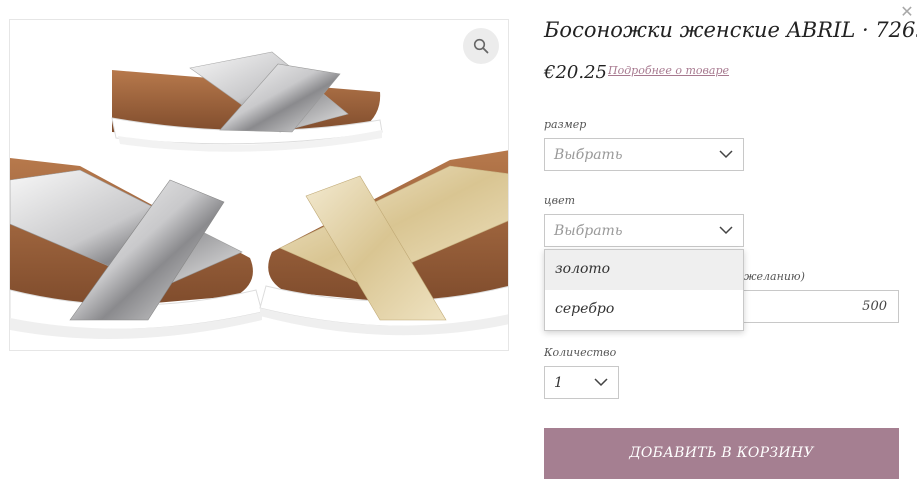 This screenshot has height=493, width=917. What do you see at coordinates (644, 154) in the screenshot?
I see `size-select: Выбрать` at bounding box center [644, 154].